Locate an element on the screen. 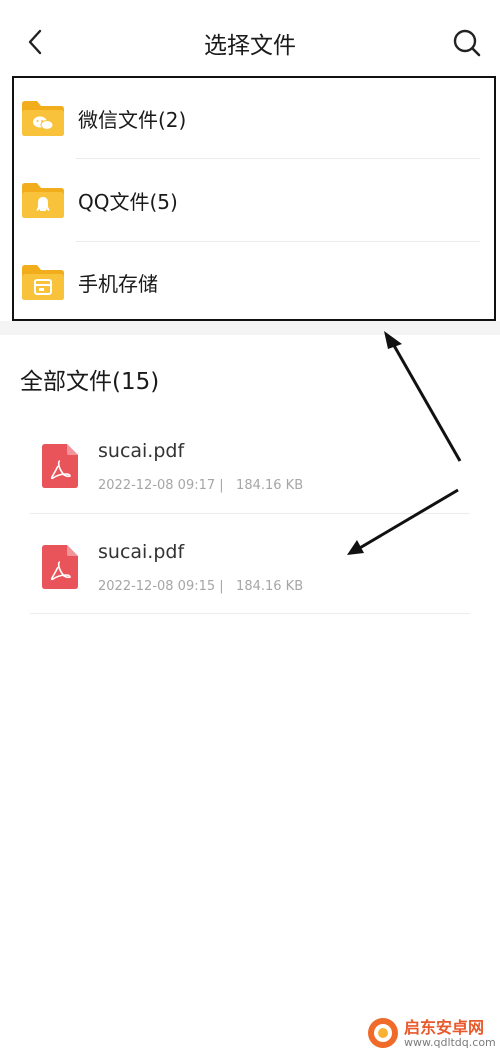 This screenshot has width=500, height=1056. watermark: 启东安卓网 www.qdltdq.com is located at coordinates (431, 1032).